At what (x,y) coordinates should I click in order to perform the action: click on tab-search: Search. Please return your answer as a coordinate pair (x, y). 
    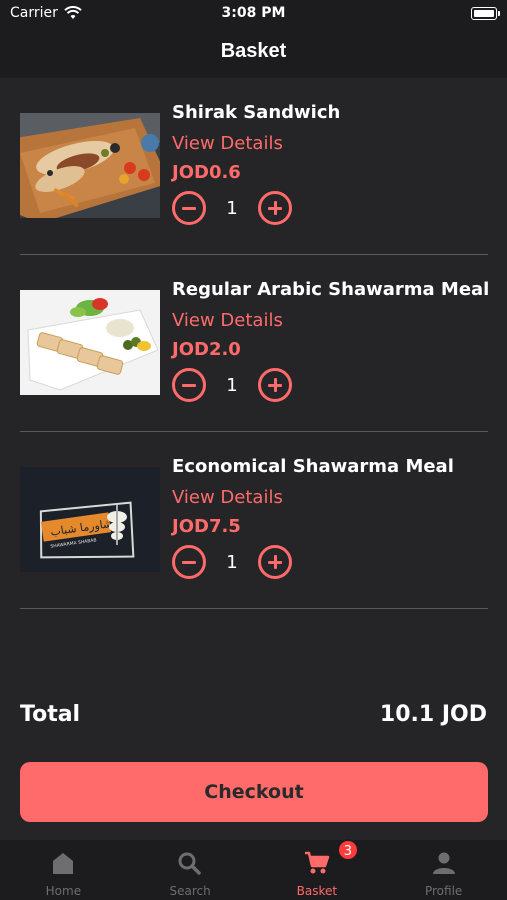
    Looking at the image, I should click on (190, 870).